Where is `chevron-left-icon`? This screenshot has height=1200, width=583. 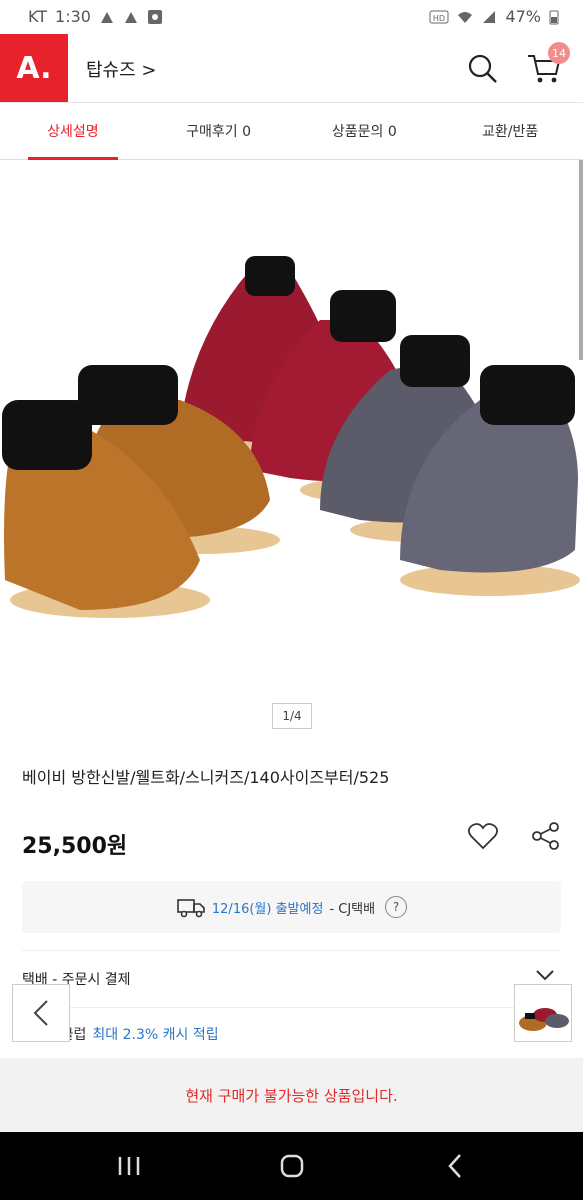 chevron-left-icon is located at coordinates (40, 1013).